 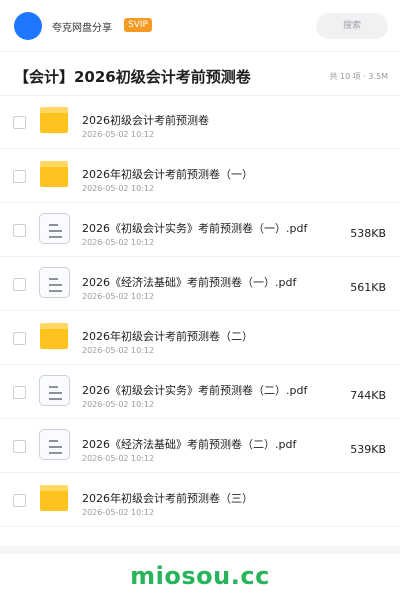 I want to click on folder-title: 【会计】2026初级会计考前预测卷, so click(x=132, y=77).